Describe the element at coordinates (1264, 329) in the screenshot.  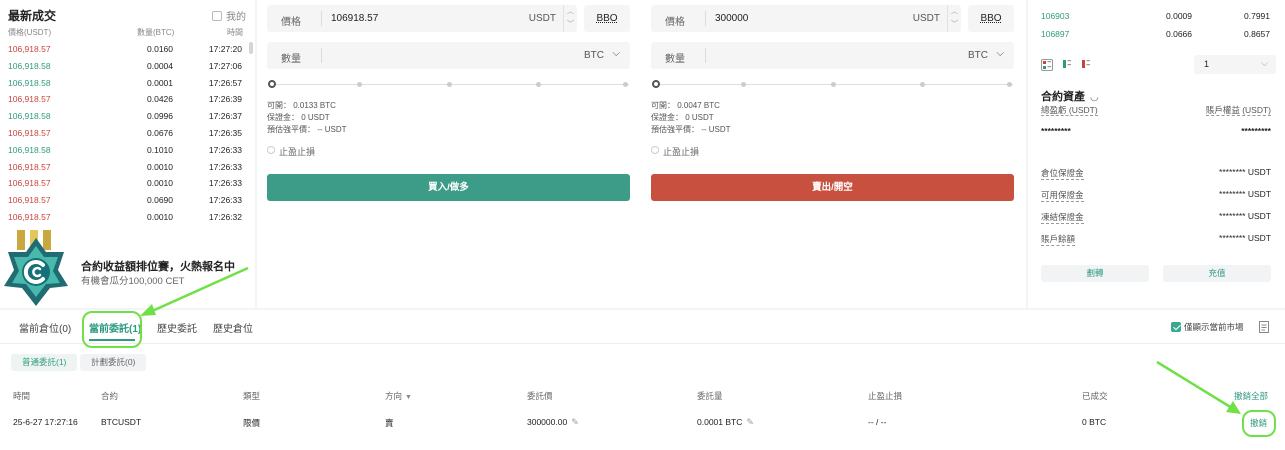
I see `document-icon` at that location.